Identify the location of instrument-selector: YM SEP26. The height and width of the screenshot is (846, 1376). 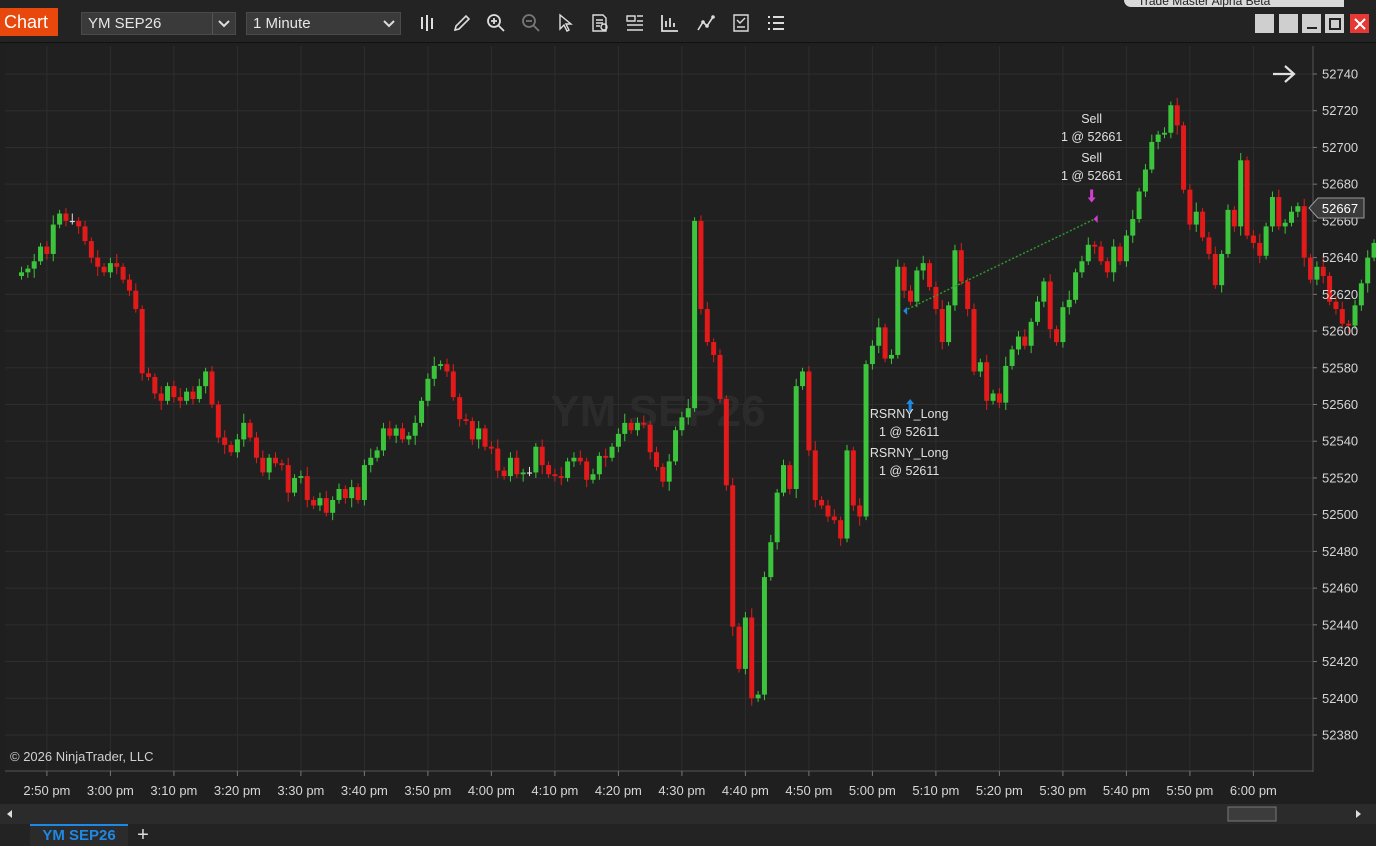
(158, 23).